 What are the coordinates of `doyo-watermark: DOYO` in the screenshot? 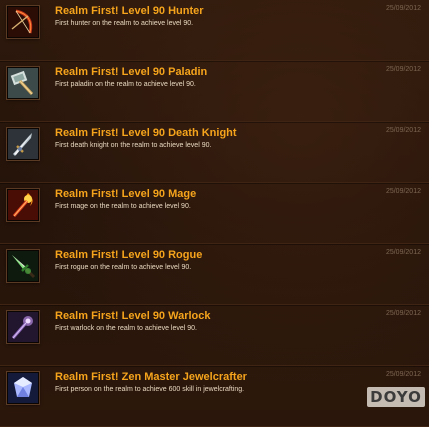 It's located at (396, 397).